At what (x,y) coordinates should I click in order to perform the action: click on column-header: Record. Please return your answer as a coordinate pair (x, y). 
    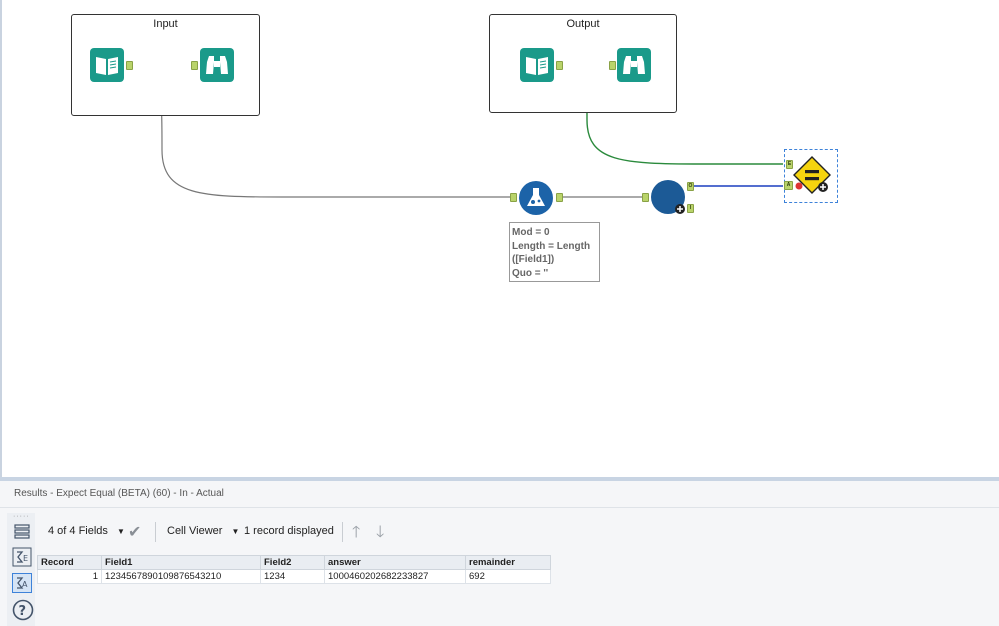
    Looking at the image, I should click on (69, 562).